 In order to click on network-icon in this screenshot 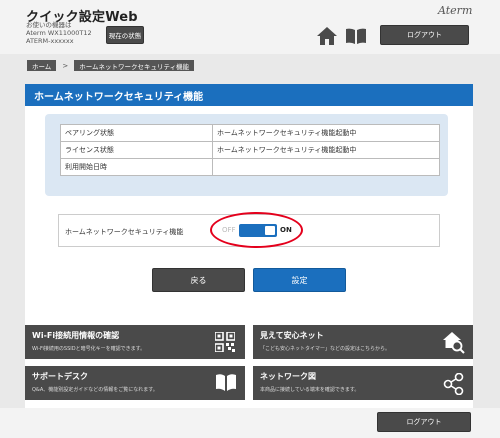, I will do `click(453, 384)`.